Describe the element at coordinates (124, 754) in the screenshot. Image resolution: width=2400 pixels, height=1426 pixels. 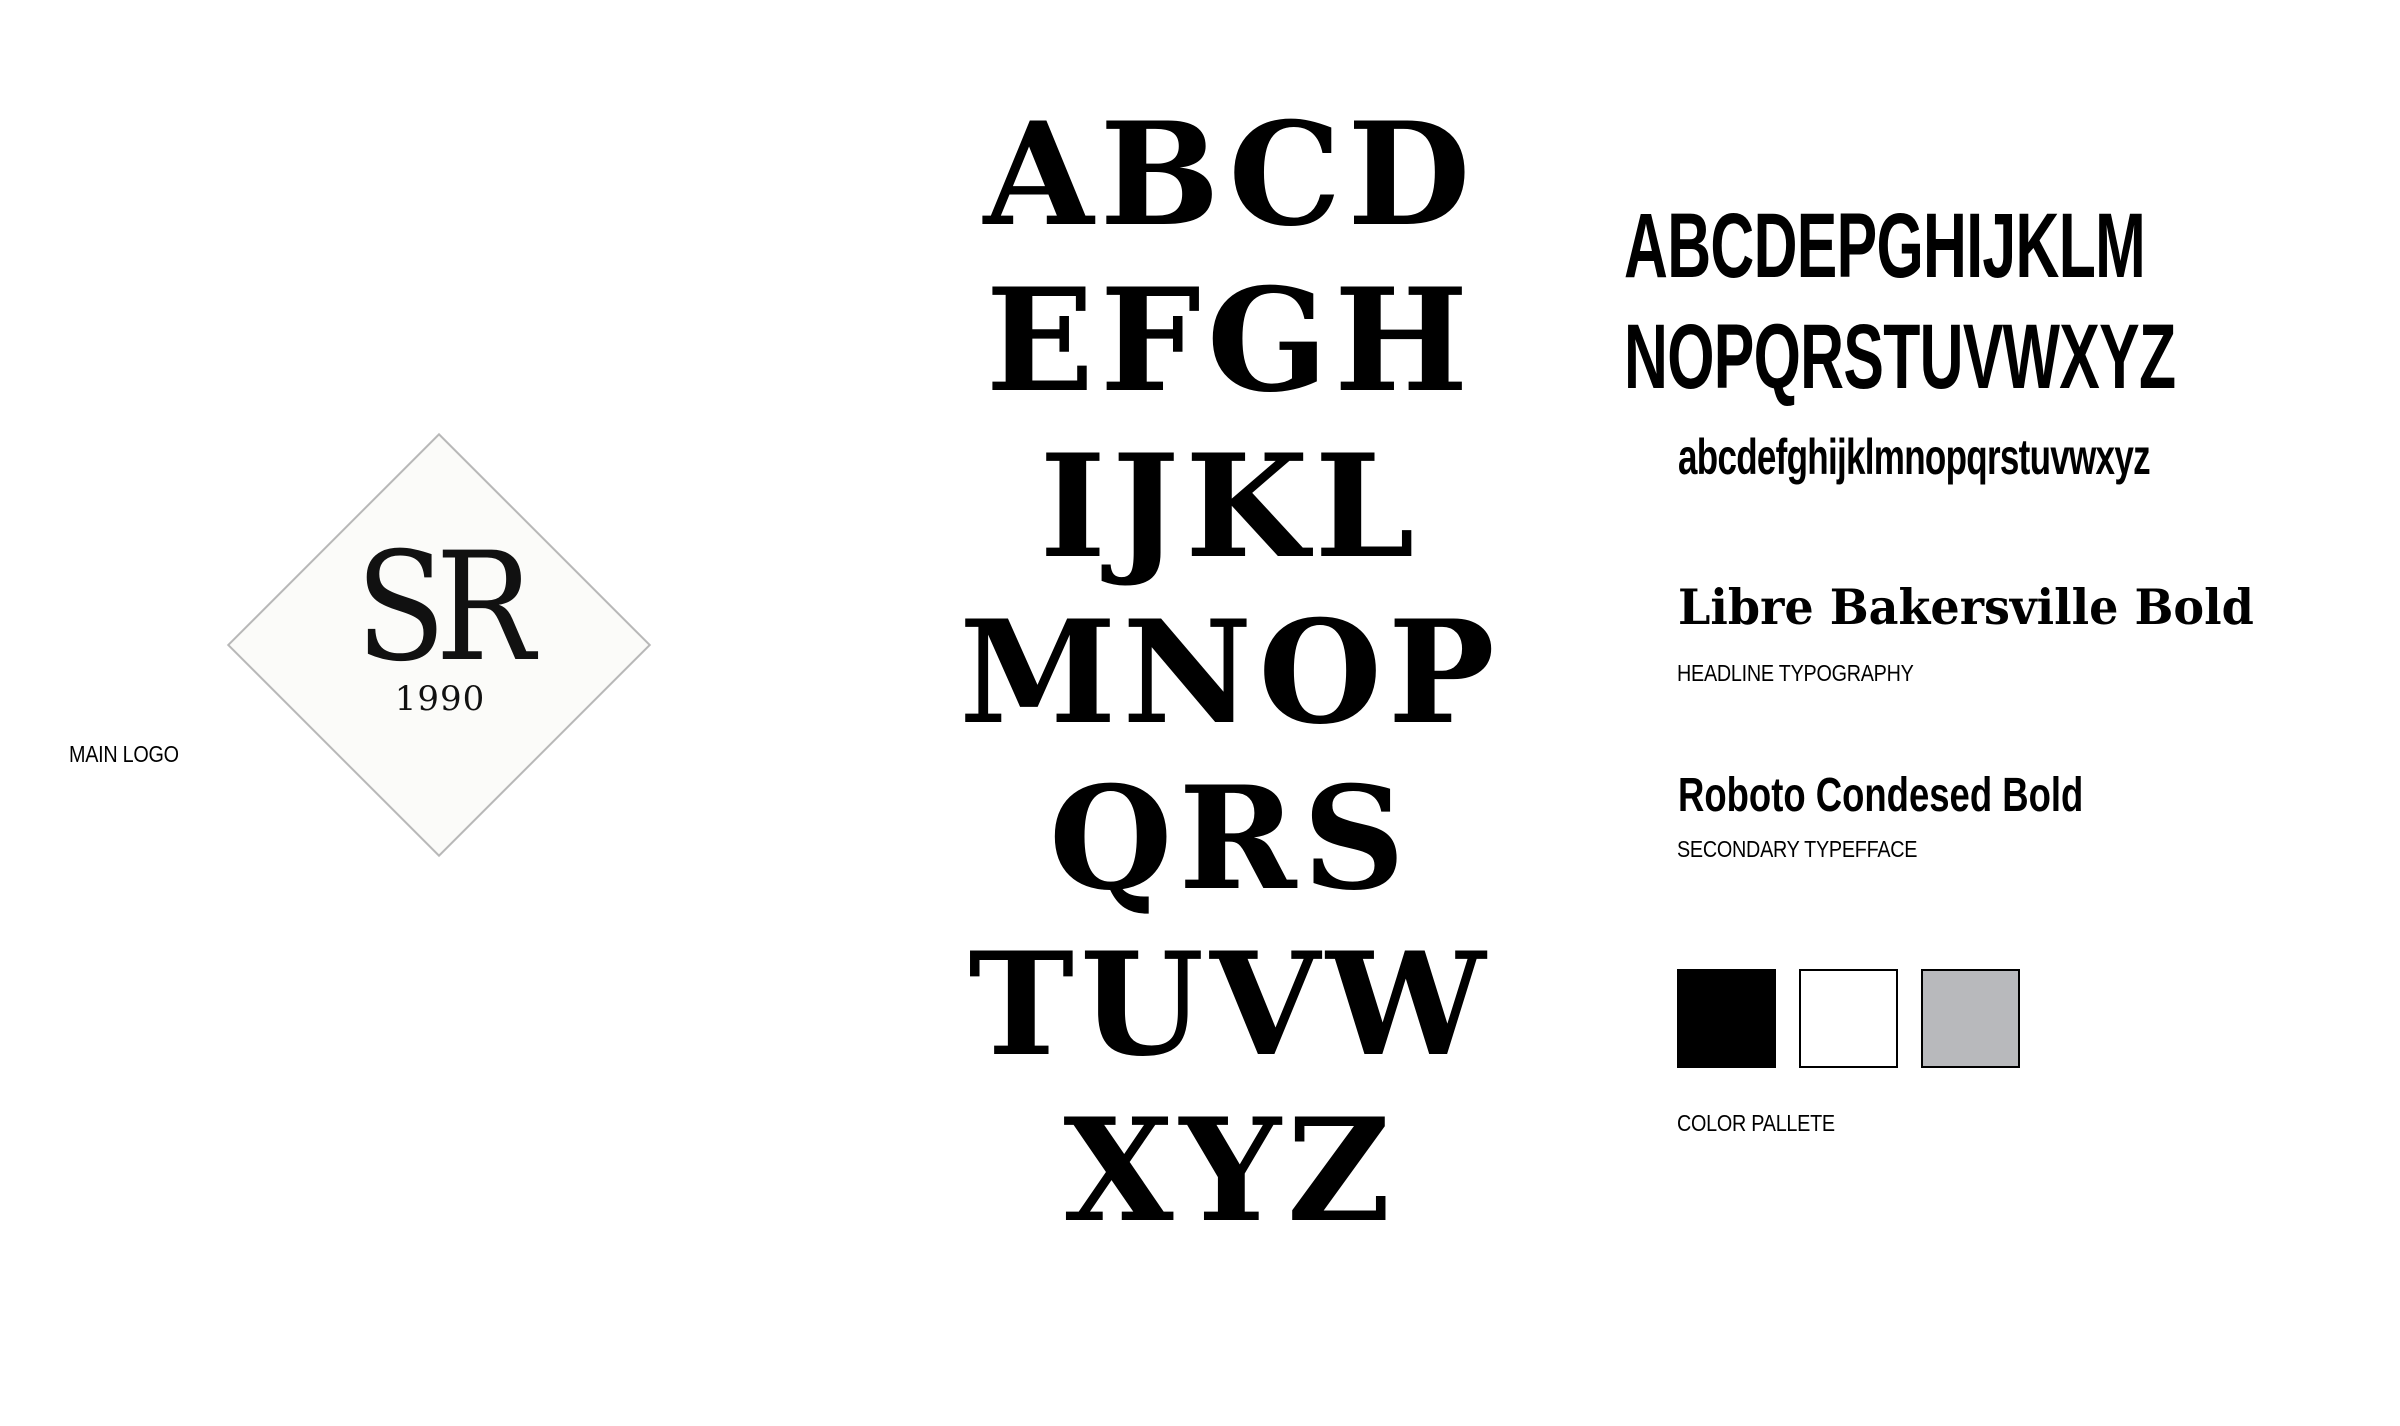
I see `main-logo-label: MAIN LOGO` at that location.